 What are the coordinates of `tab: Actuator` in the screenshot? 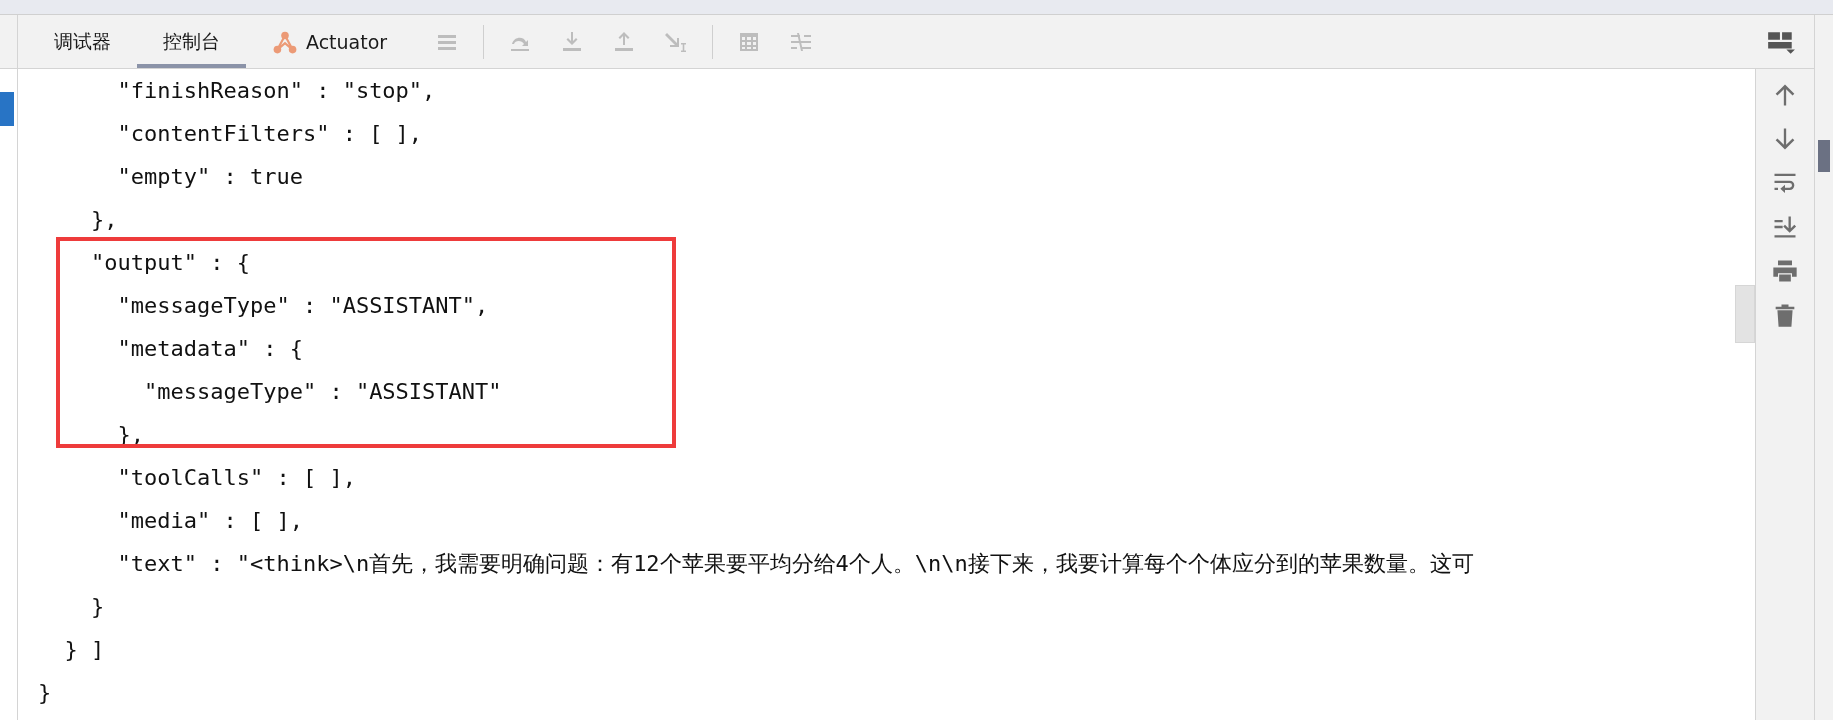 It's located at (330, 41).